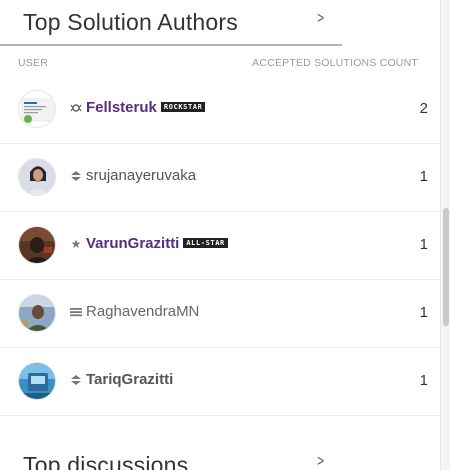 This screenshot has width=450, height=470. I want to click on solution-count: 2, so click(423, 108).